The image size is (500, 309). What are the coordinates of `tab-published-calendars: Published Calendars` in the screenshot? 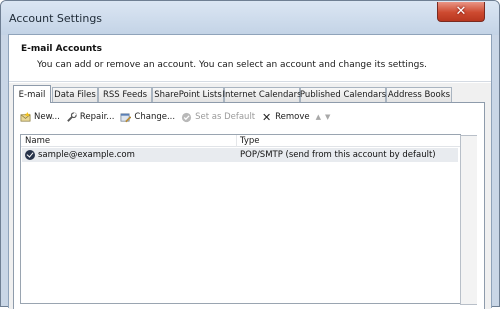 It's located at (343, 94).